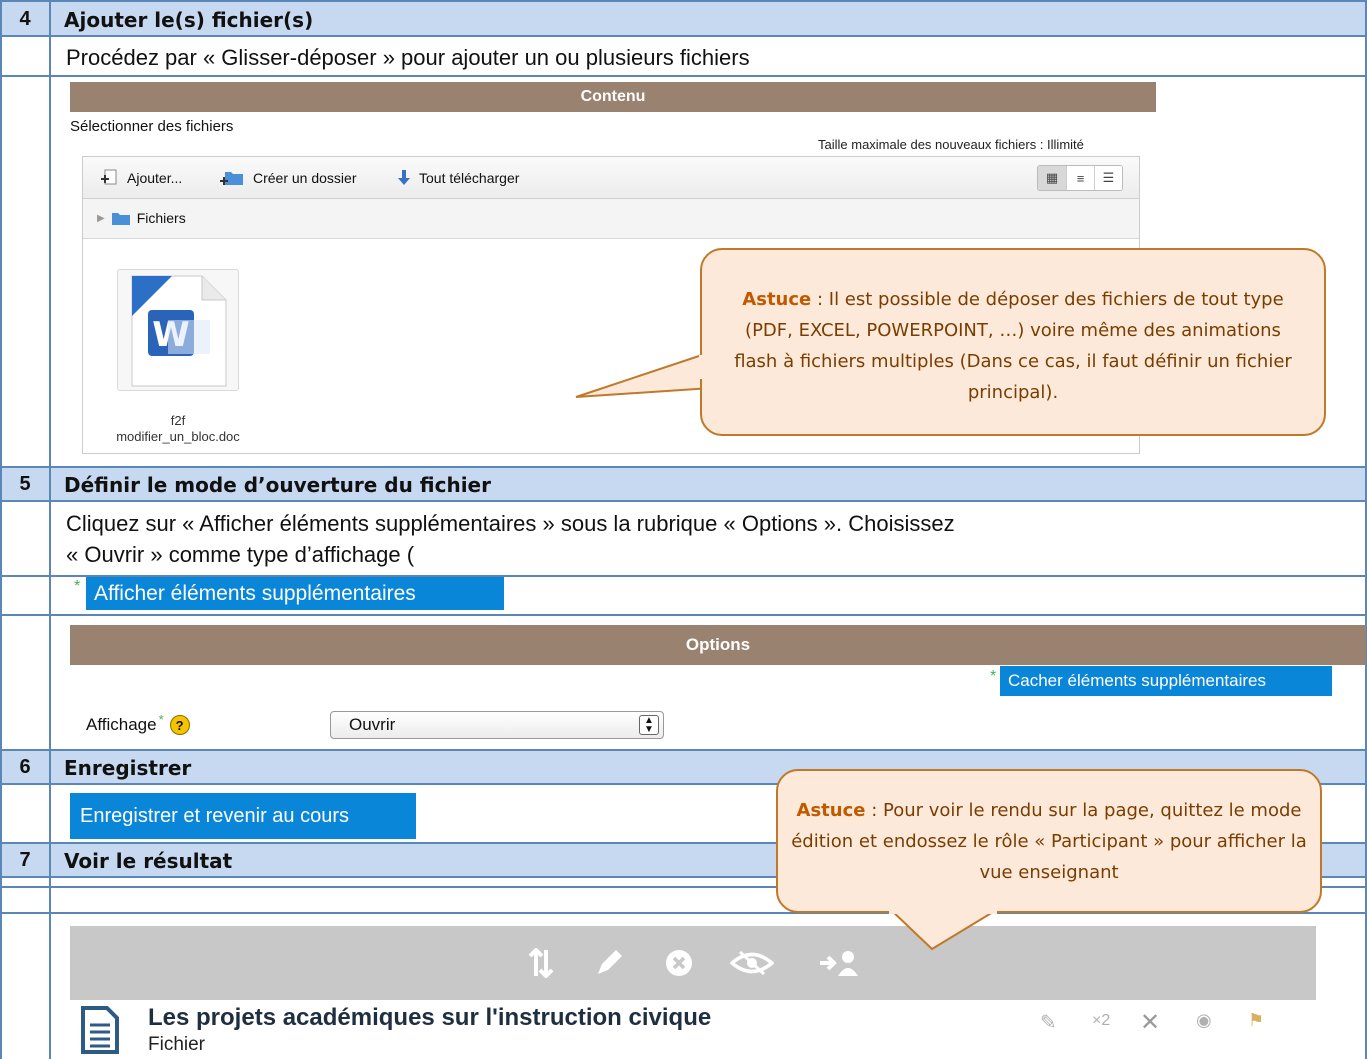 This screenshot has width=1367, height=1059. Describe the element at coordinates (1052, 178) in the screenshot. I see `icons-view-icon: ▦` at that location.